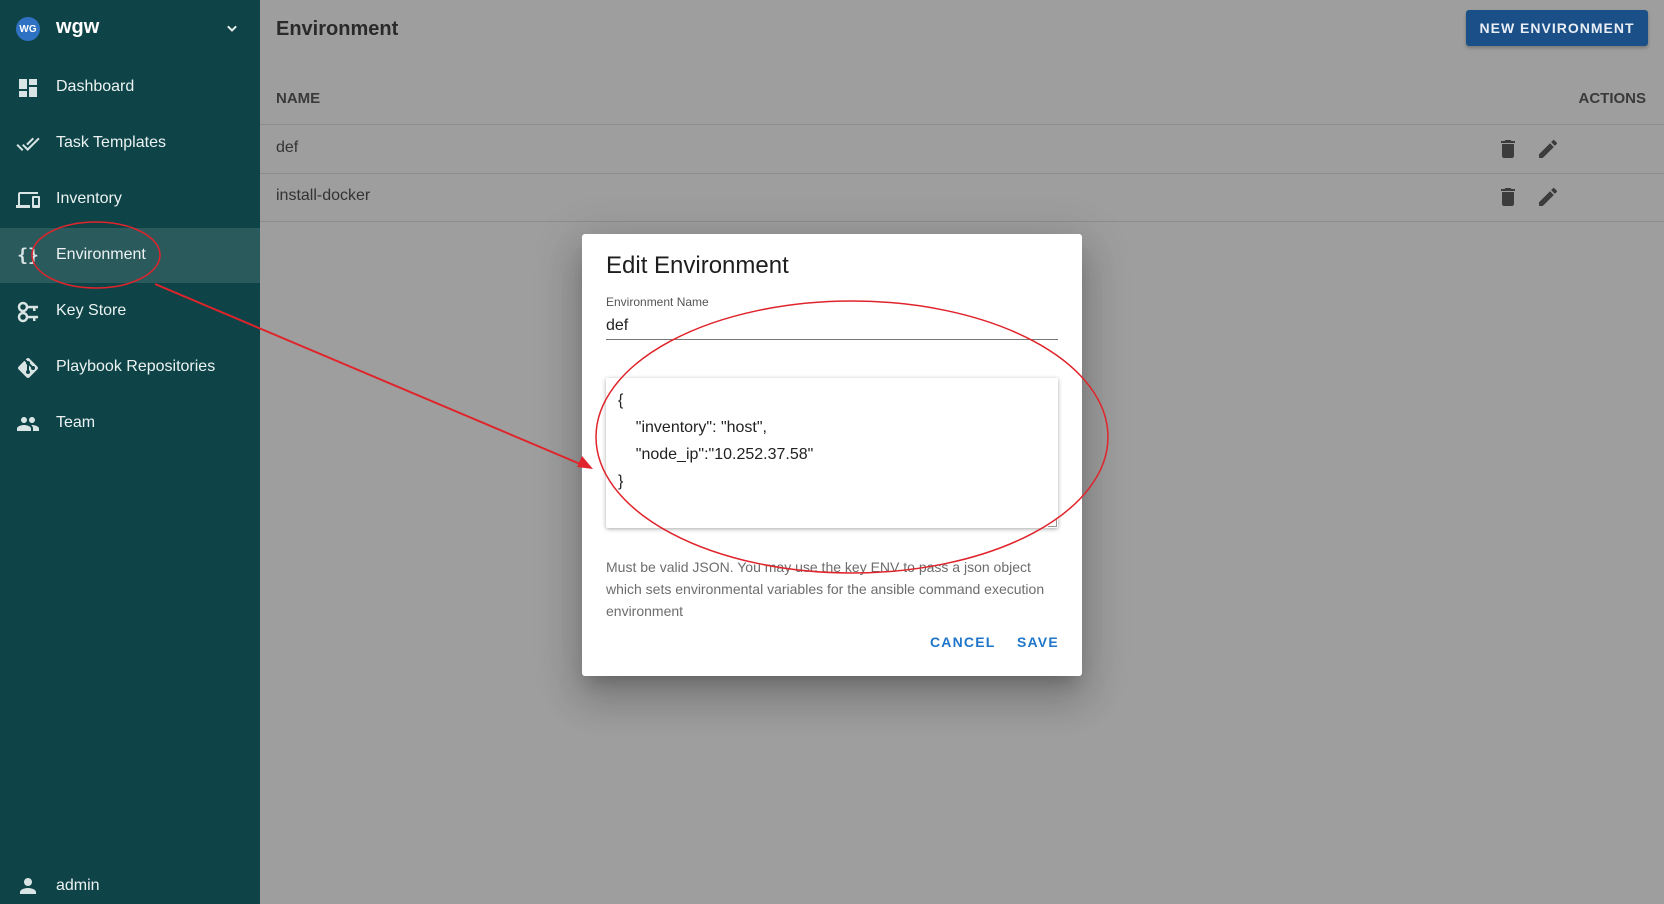  What do you see at coordinates (78, 27) in the screenshot?
I see `project-name: wgw` at bounding box center [78, 27].